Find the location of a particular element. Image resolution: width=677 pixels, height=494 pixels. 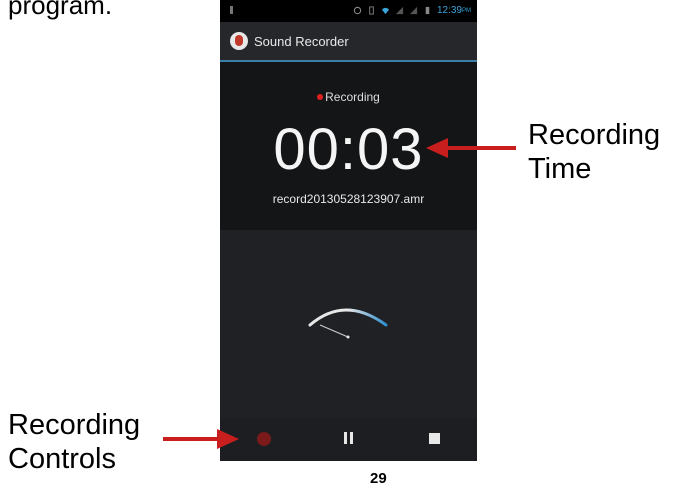

microphone-icon is located at coordinates (239, 41).